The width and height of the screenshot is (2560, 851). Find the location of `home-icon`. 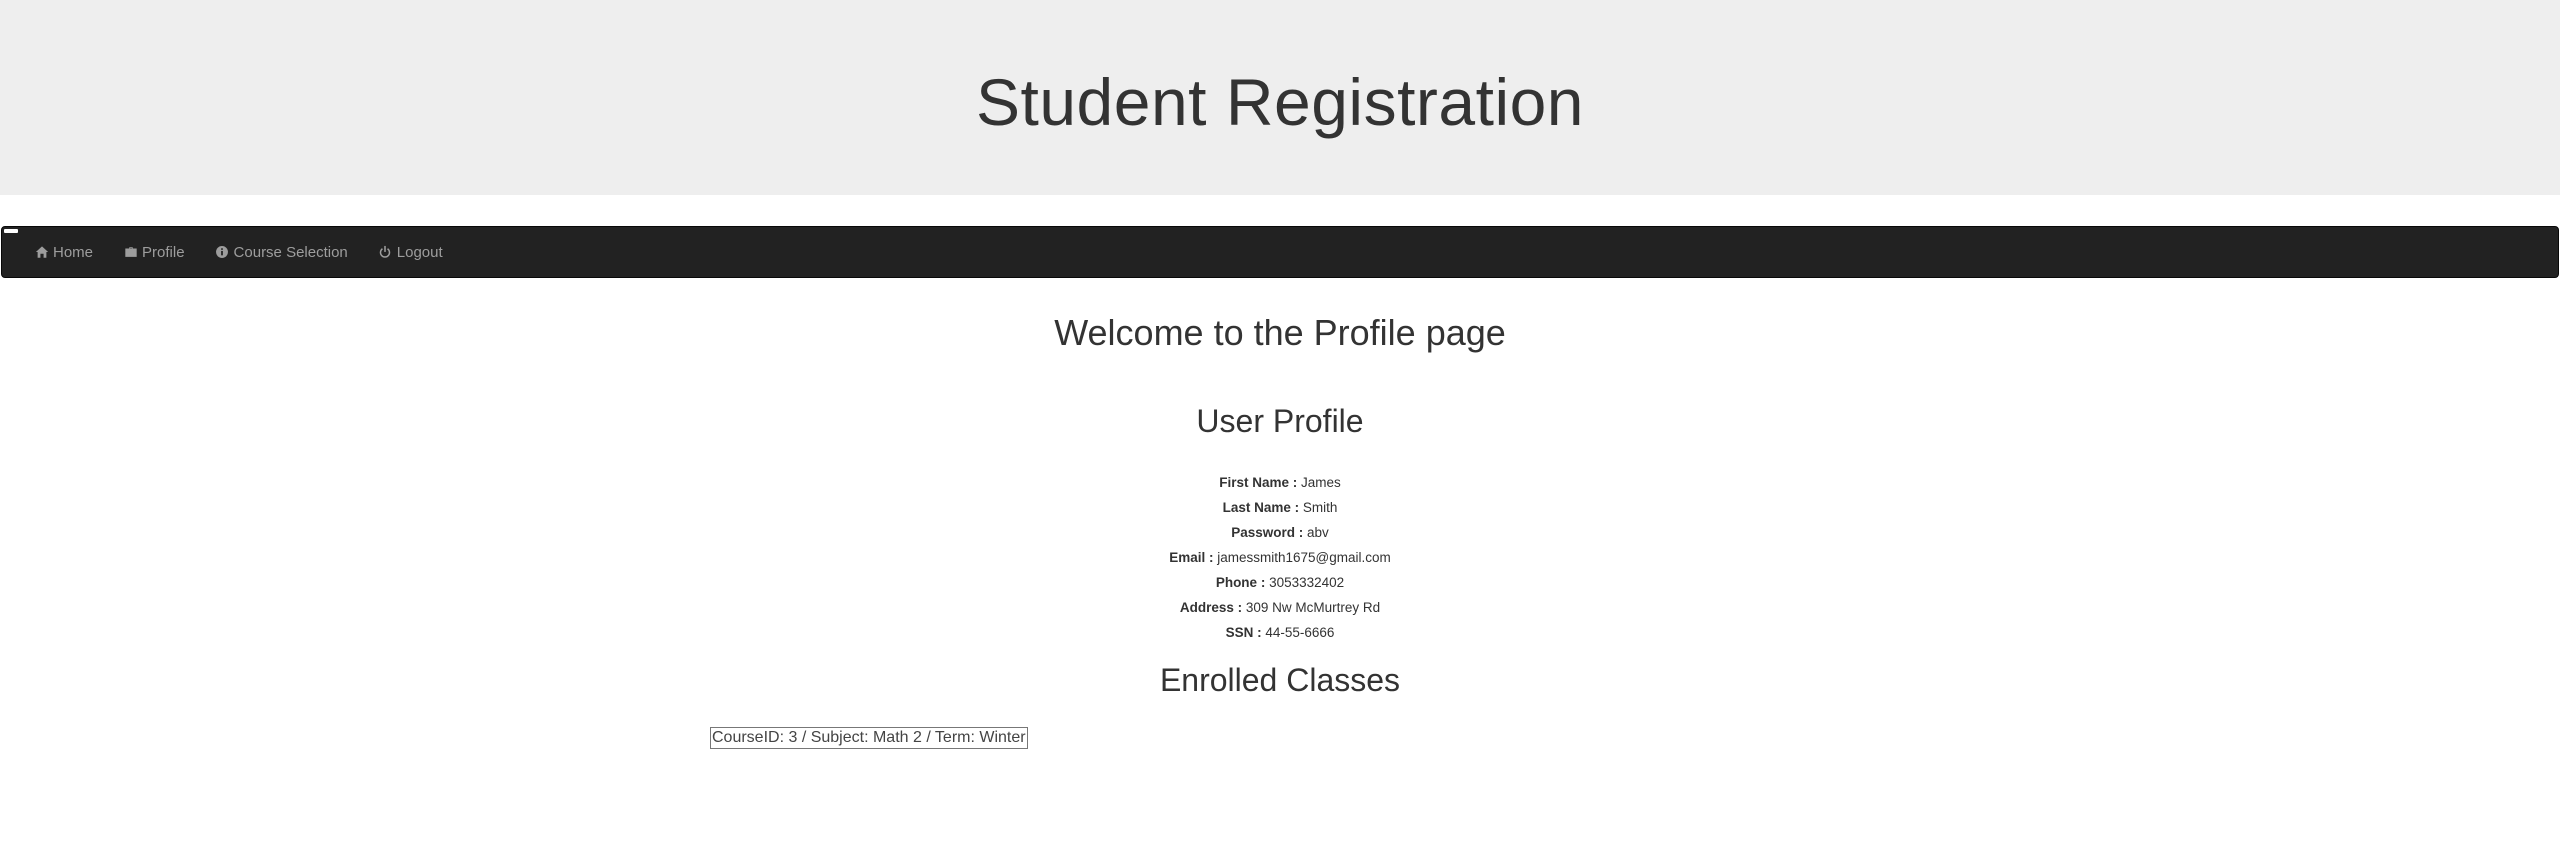

home-icon is located at coordinates (41, 252).